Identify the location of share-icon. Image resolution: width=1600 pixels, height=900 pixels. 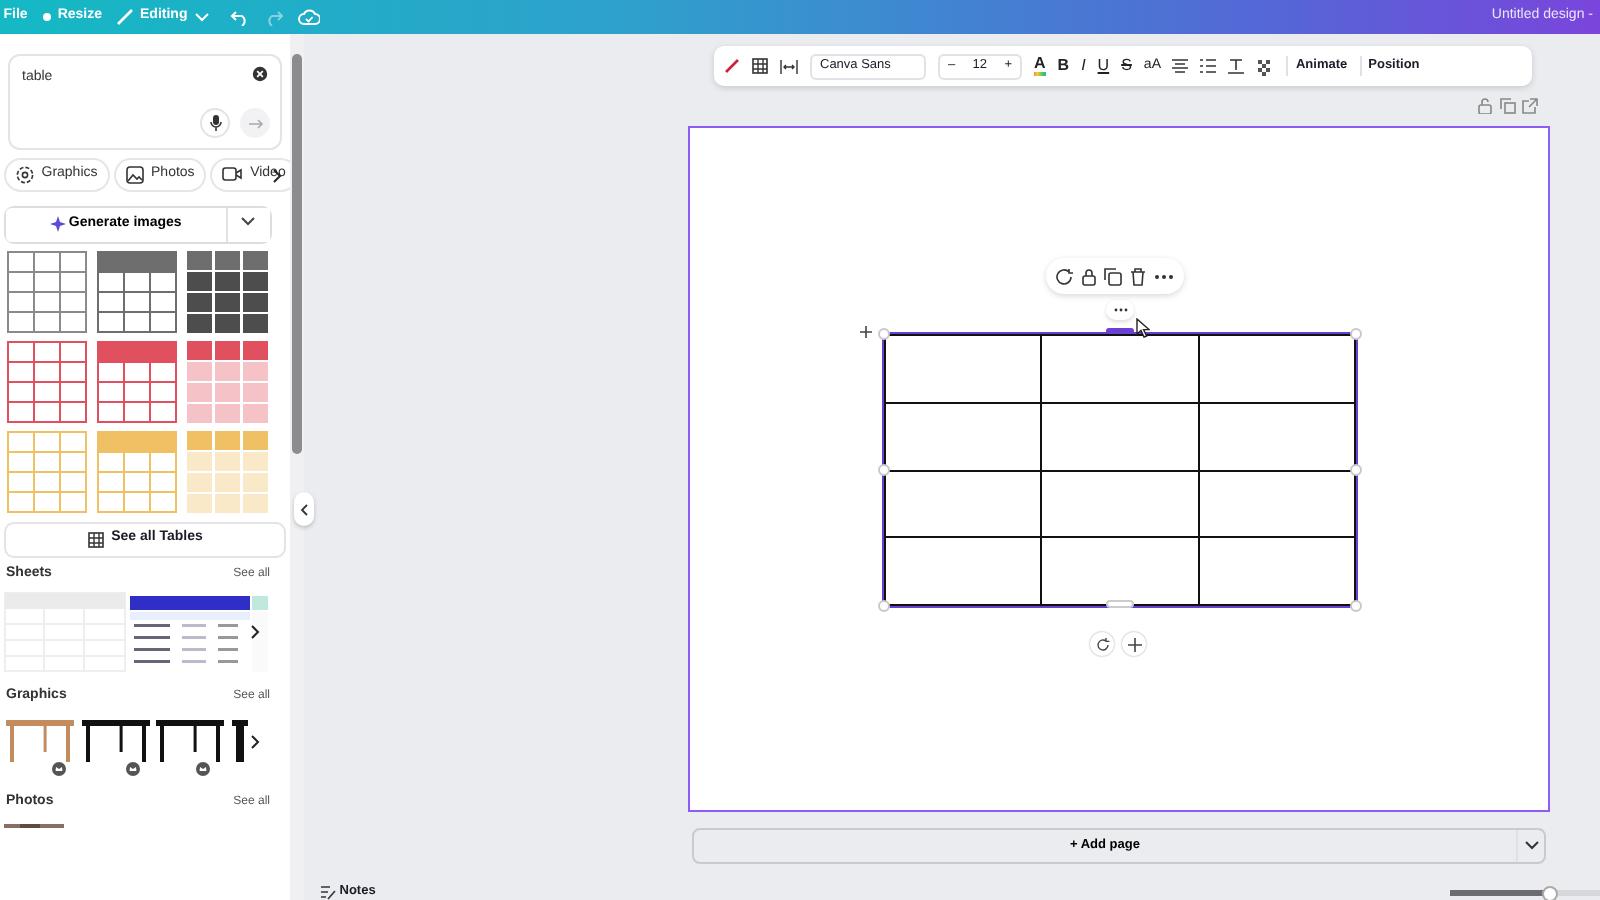
(1530, 106).